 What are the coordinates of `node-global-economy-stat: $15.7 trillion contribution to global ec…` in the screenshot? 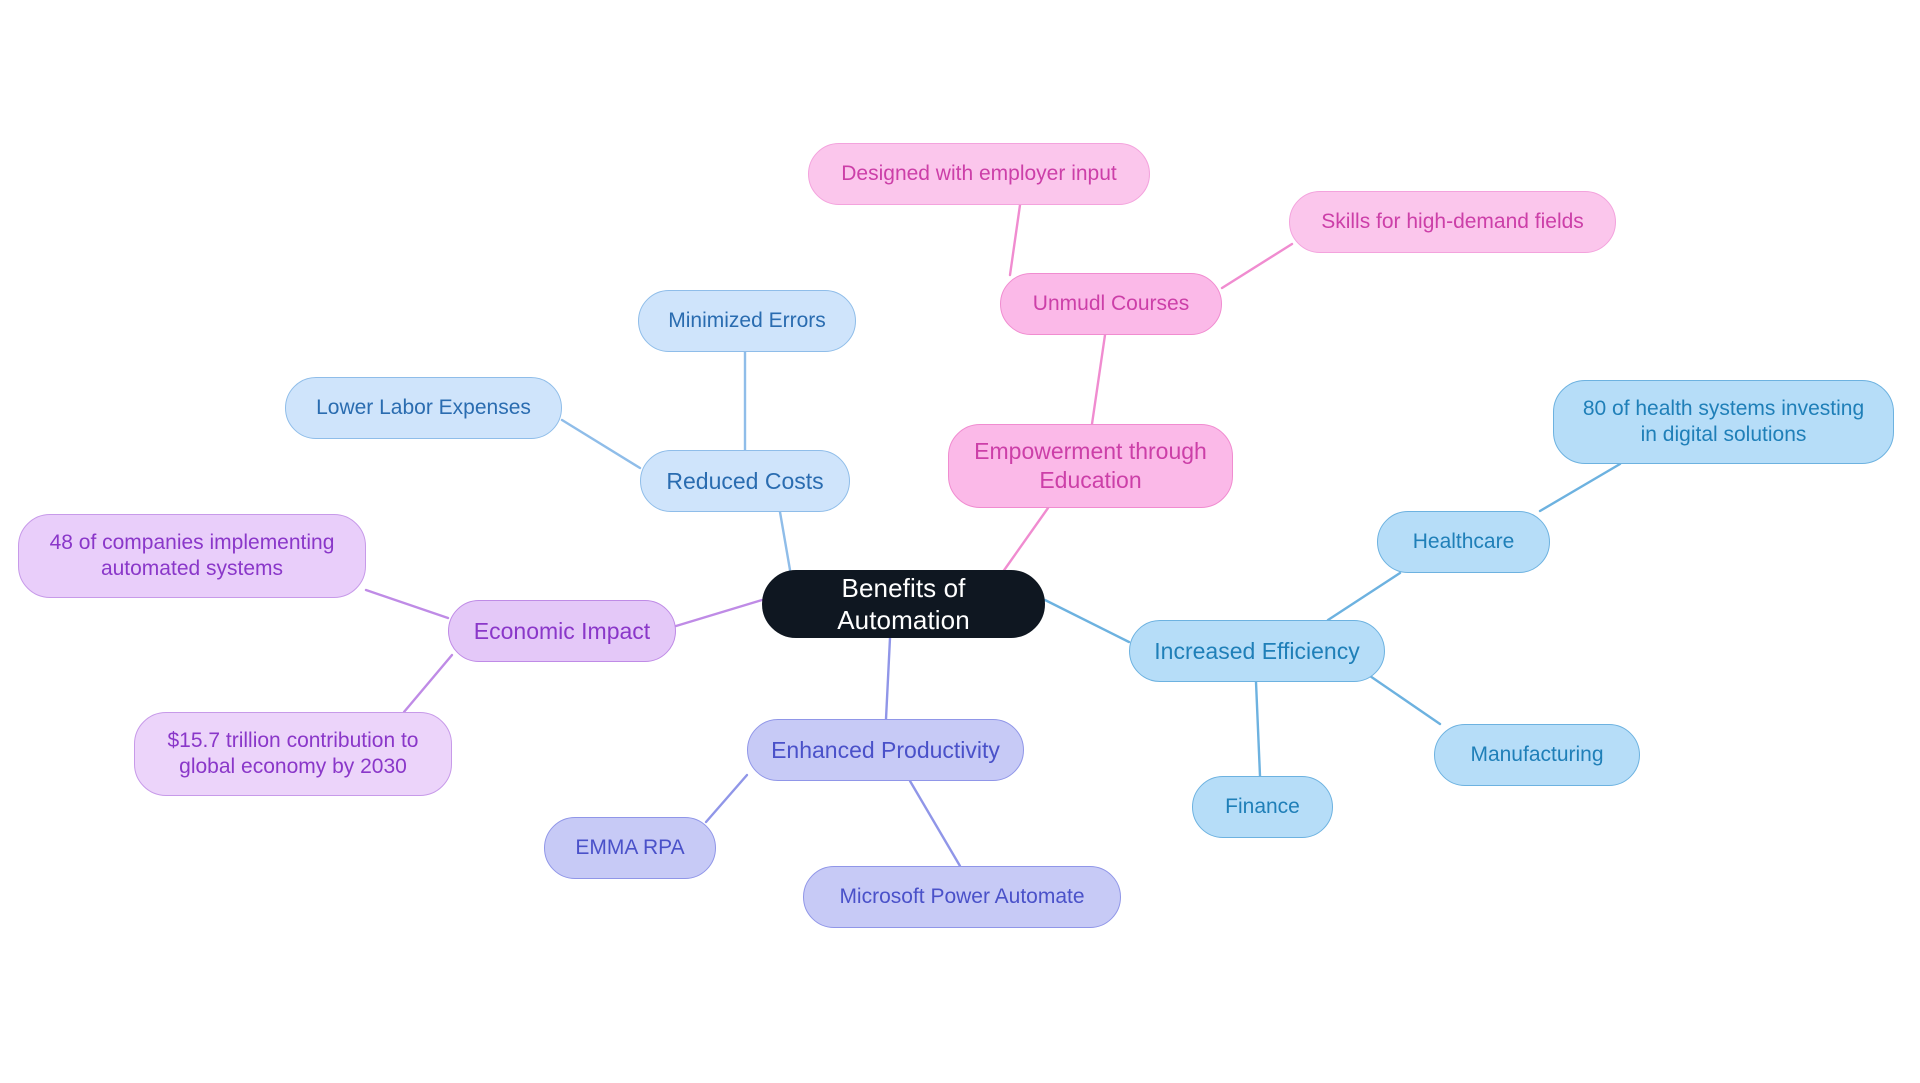 It's located at (293, 754).